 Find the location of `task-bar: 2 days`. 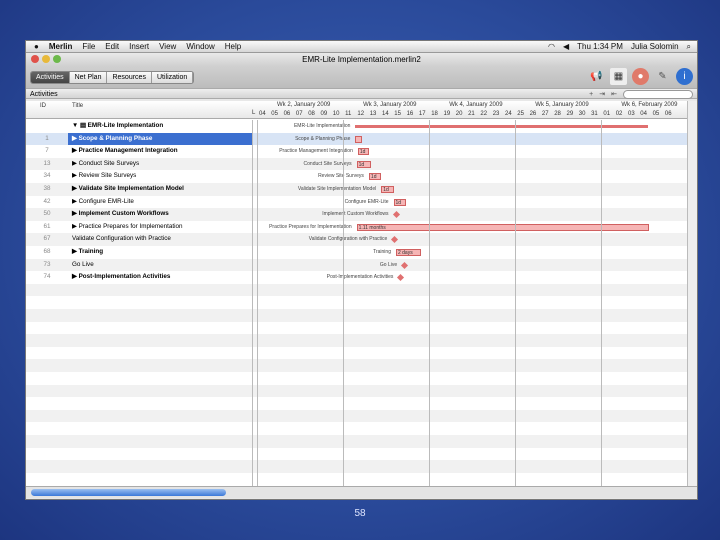

task-bar: 2 days is located at coordinates (408, 252).